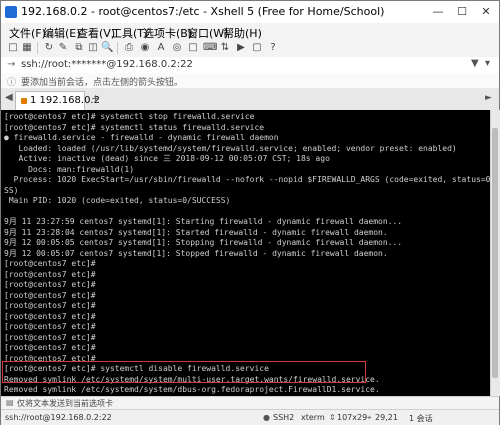 This screenshot has width=500, height=425. What do you see at coordinates (421, 418) in the screenshot?
I see `status-session-count: 1 会话` at bounding box center [421, 418].